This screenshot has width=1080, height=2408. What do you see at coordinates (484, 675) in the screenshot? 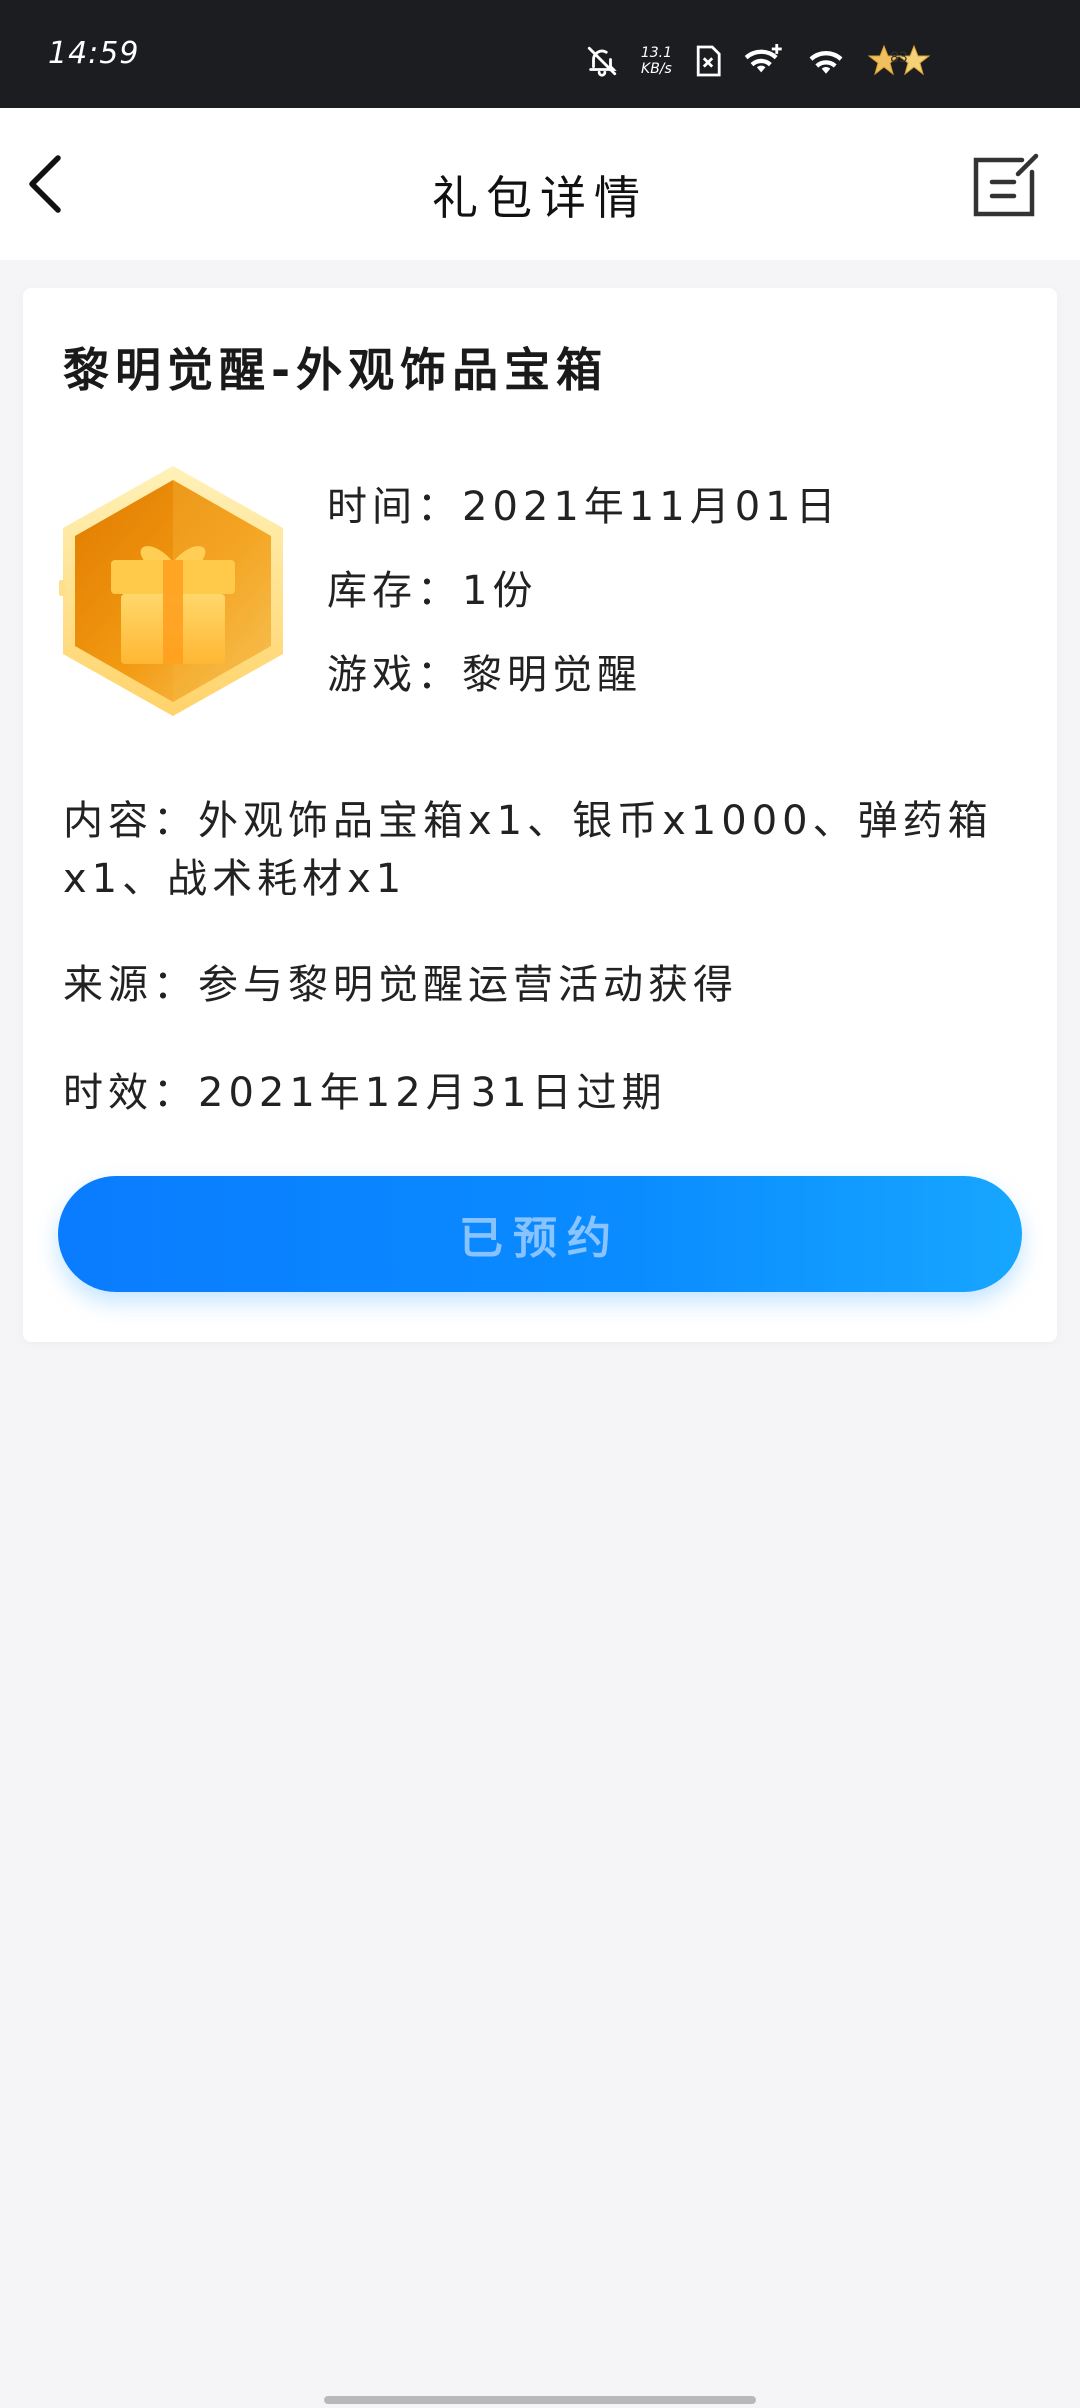
I see `gift-game: 游戏：黎明觉醒` at bounding box center [484, 675].